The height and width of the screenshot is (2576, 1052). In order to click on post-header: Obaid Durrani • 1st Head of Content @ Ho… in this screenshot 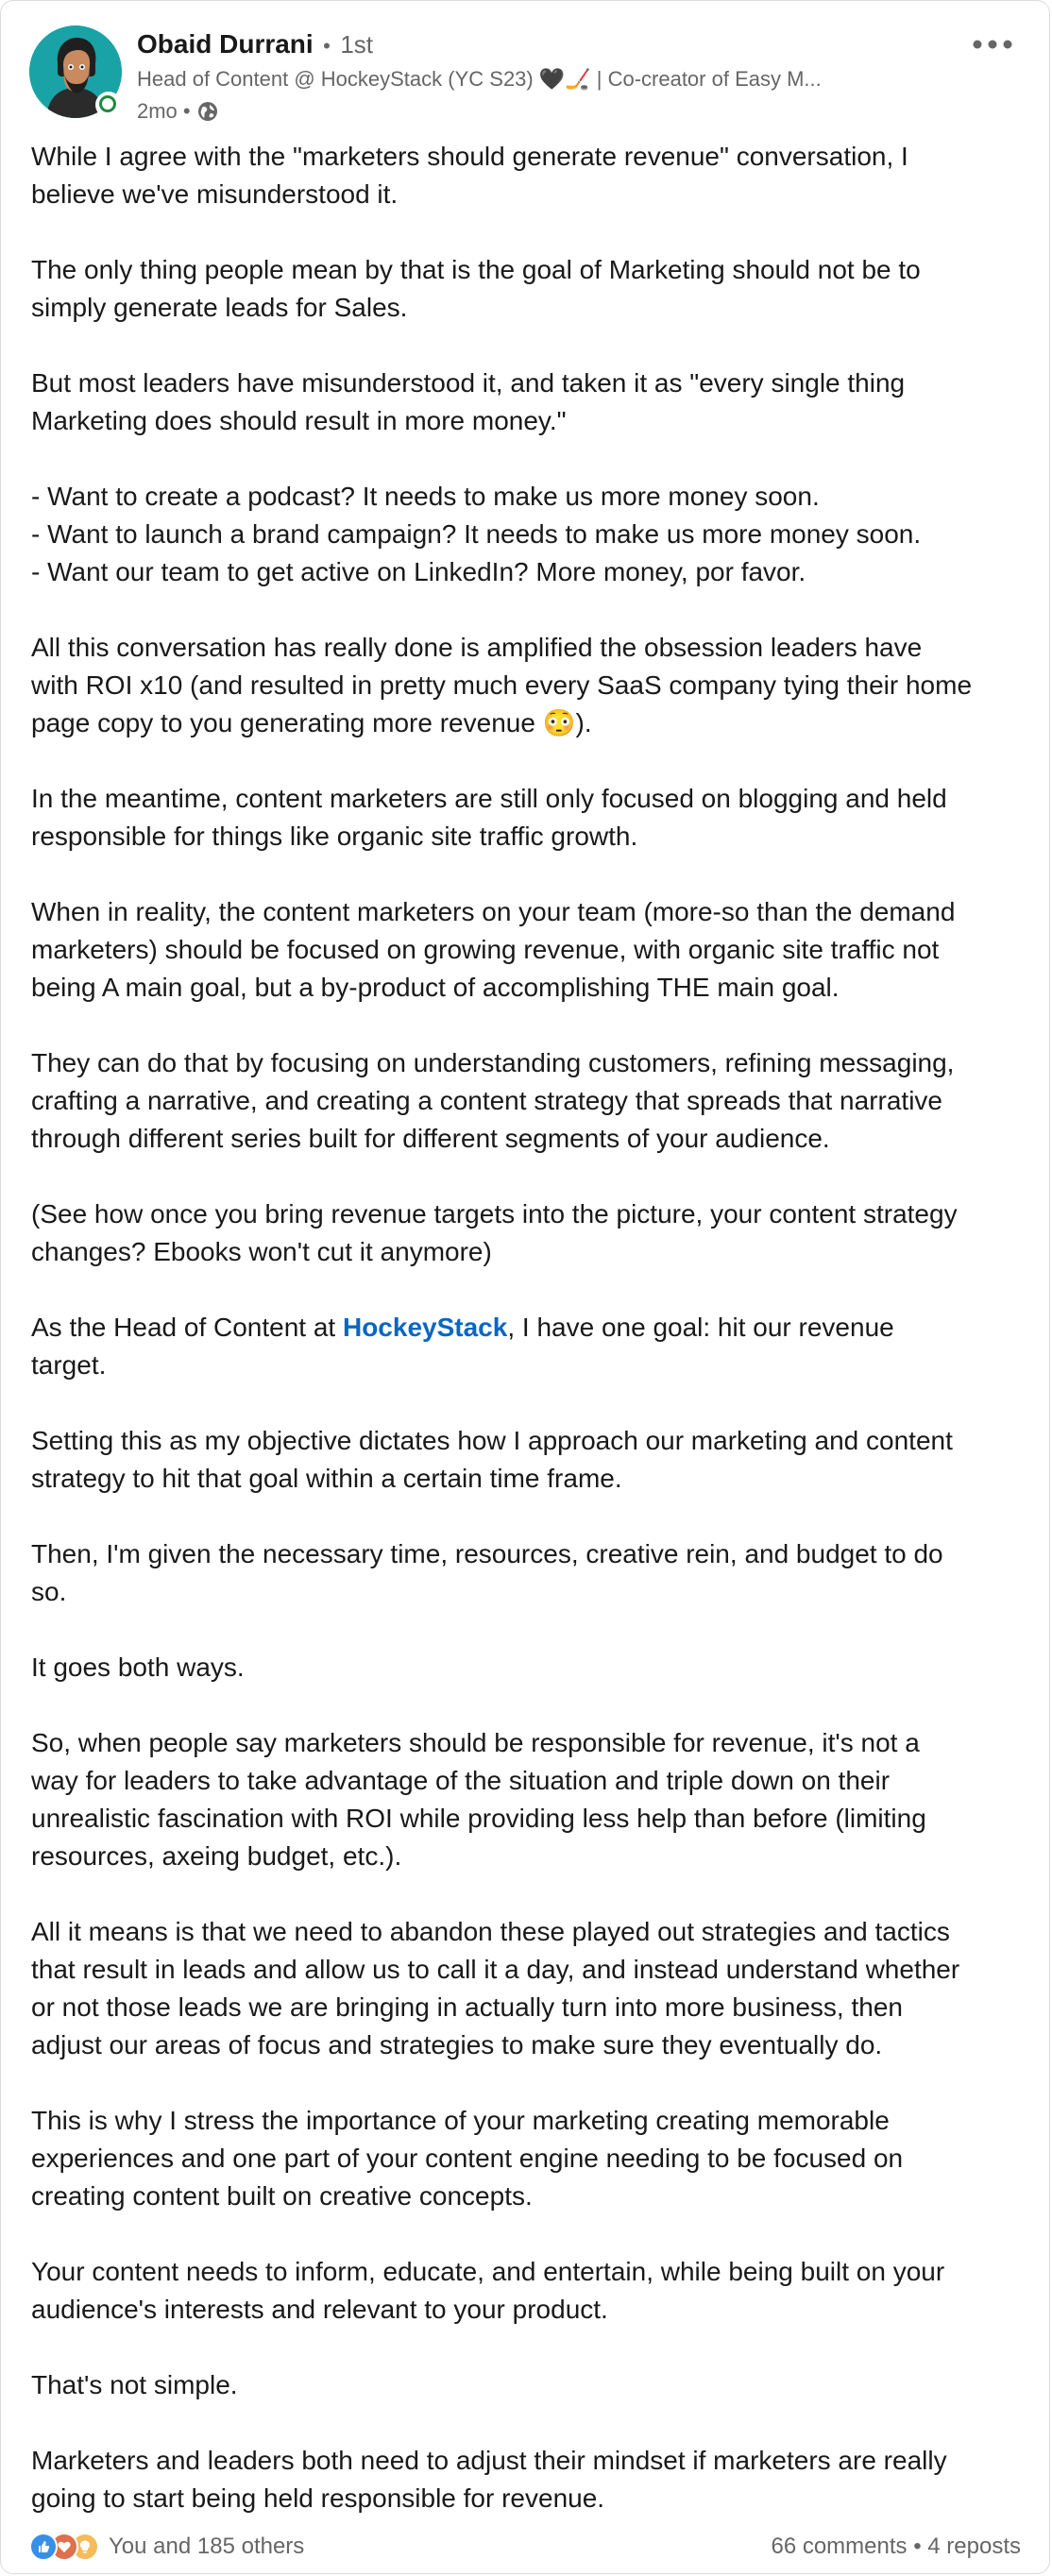, I will do `click(525, 77)`.